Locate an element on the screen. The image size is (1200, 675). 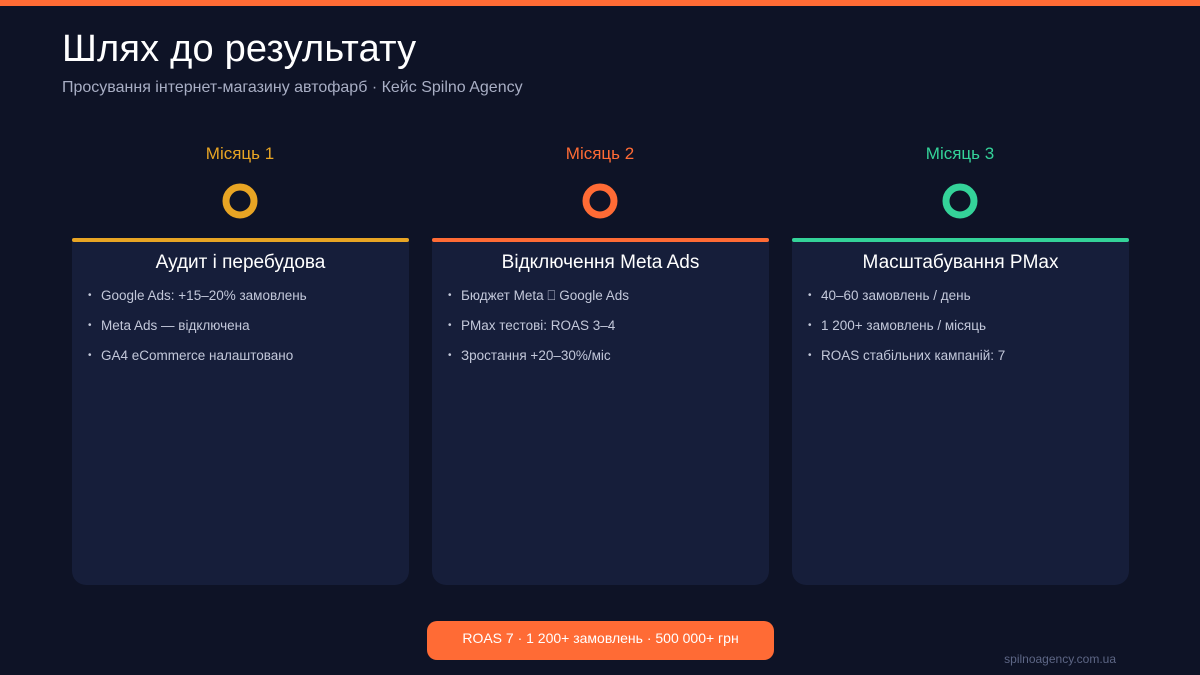
card-title: Аудит і перебудова is located at coordinates (240, 262).